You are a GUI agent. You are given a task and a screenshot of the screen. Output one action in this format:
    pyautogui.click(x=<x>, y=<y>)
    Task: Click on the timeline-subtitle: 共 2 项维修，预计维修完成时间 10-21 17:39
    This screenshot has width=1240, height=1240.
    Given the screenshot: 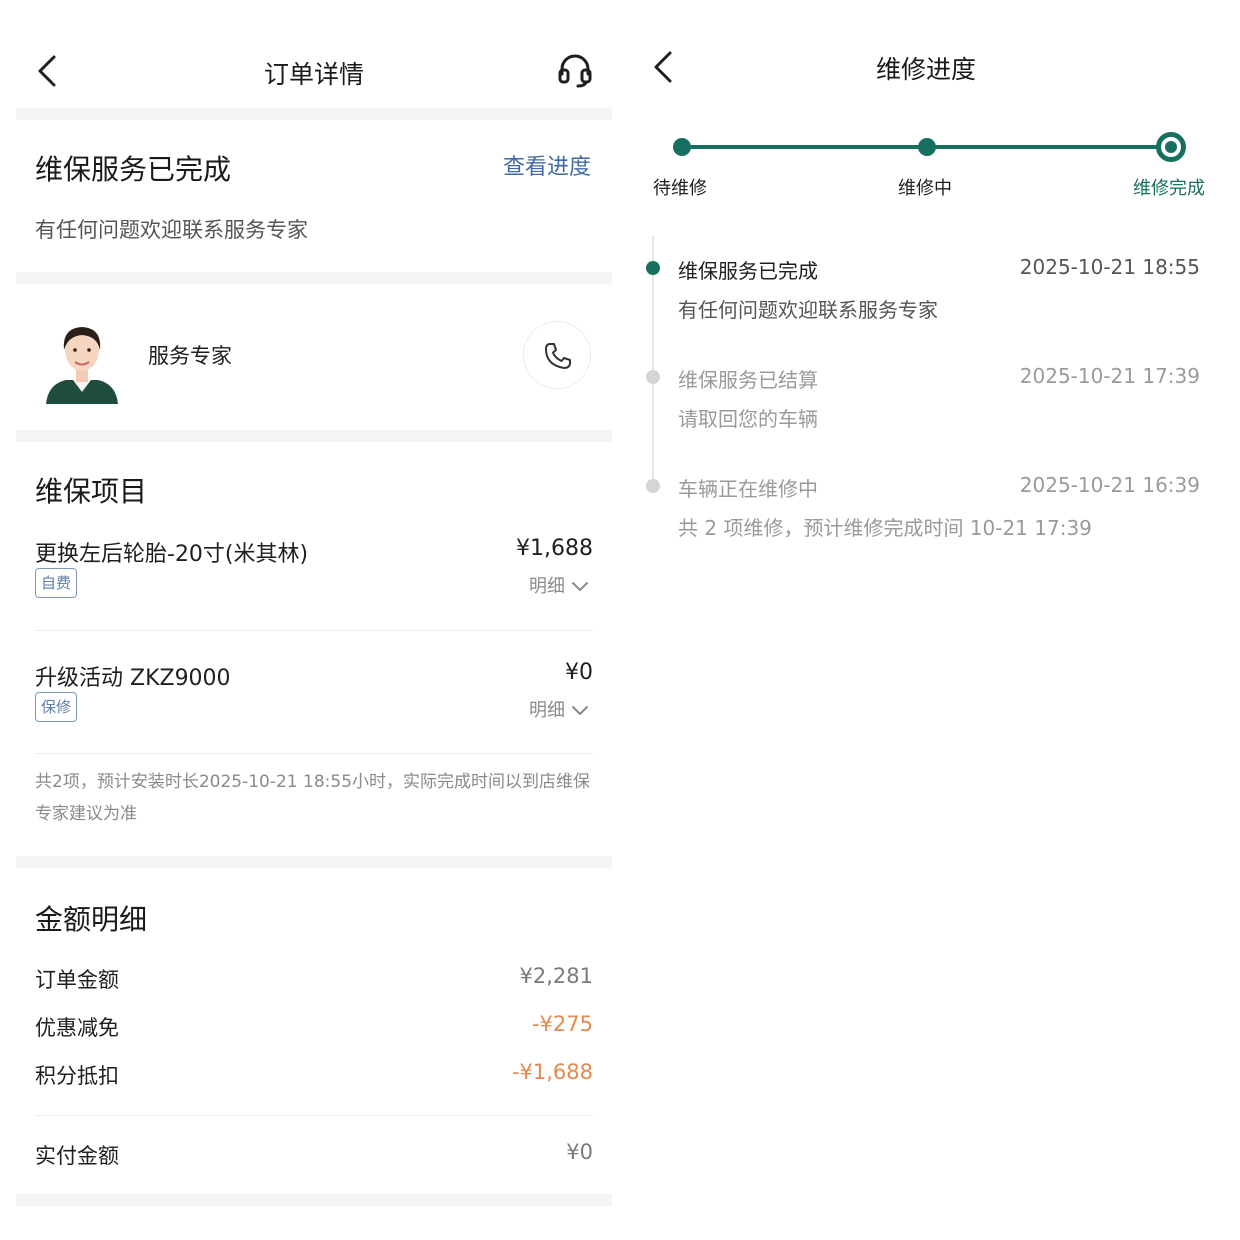 What is the action you would take?
    pyautogui.click(x=885, y=528)
    